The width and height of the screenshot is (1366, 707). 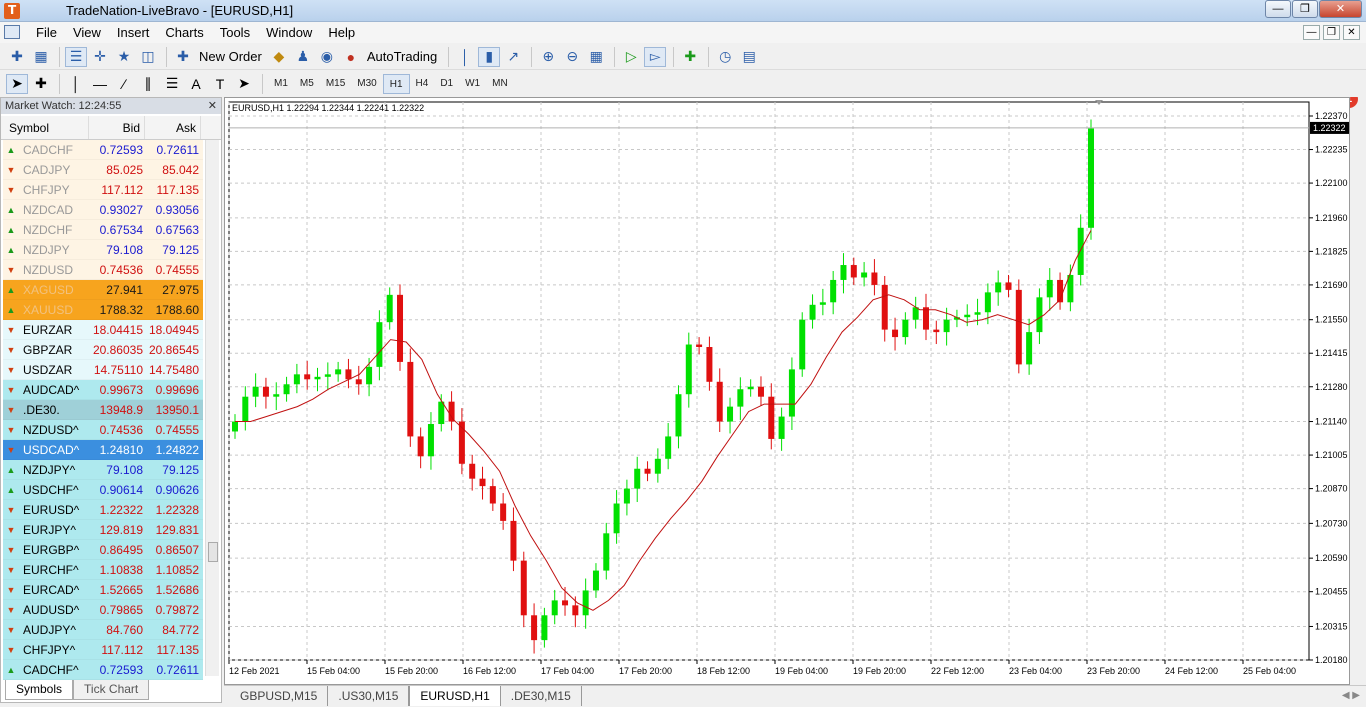 I want to click on terminal-icon: ◫, so click(x=148, y=57).